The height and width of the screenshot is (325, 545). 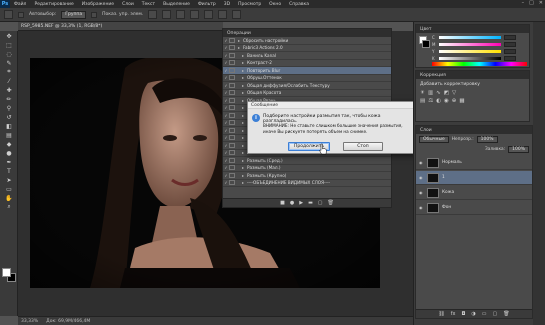 I want to click on layer-row: ◉ Фон, so click(x=474, y=208).